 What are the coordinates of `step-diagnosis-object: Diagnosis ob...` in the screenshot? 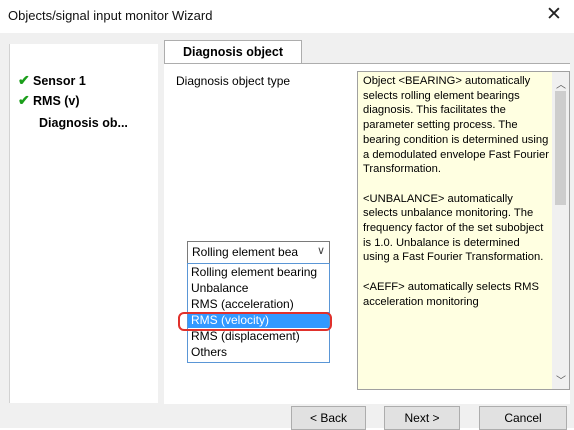 It's located at (83, 125).